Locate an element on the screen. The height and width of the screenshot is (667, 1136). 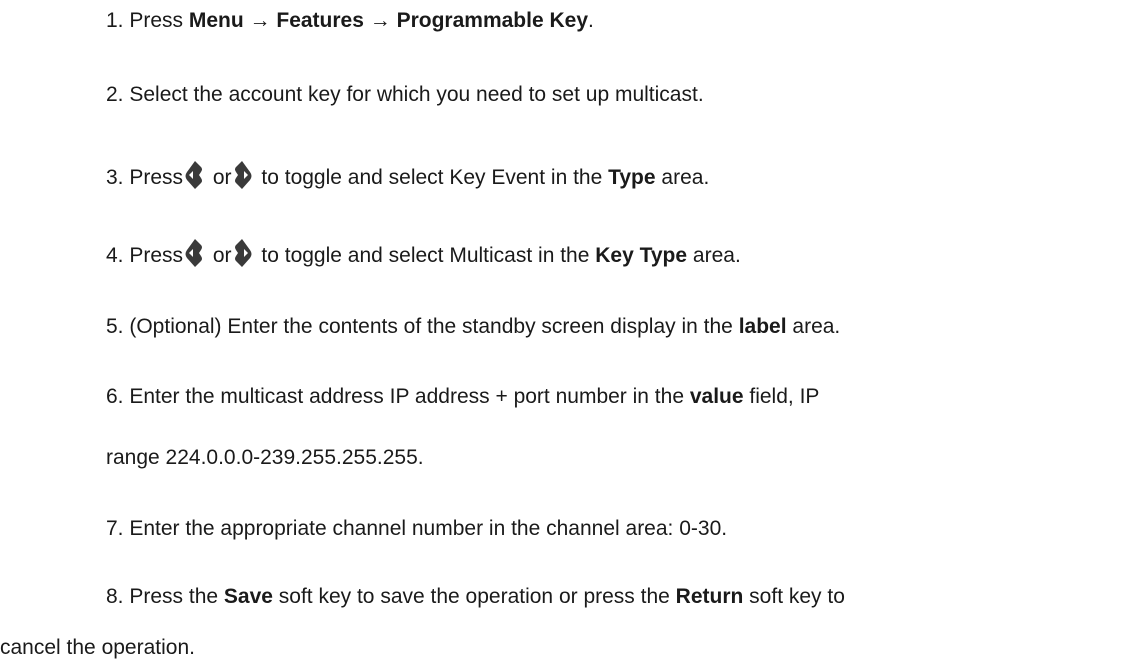
step-6-end: field, IP is located at coordinates (781, 396).